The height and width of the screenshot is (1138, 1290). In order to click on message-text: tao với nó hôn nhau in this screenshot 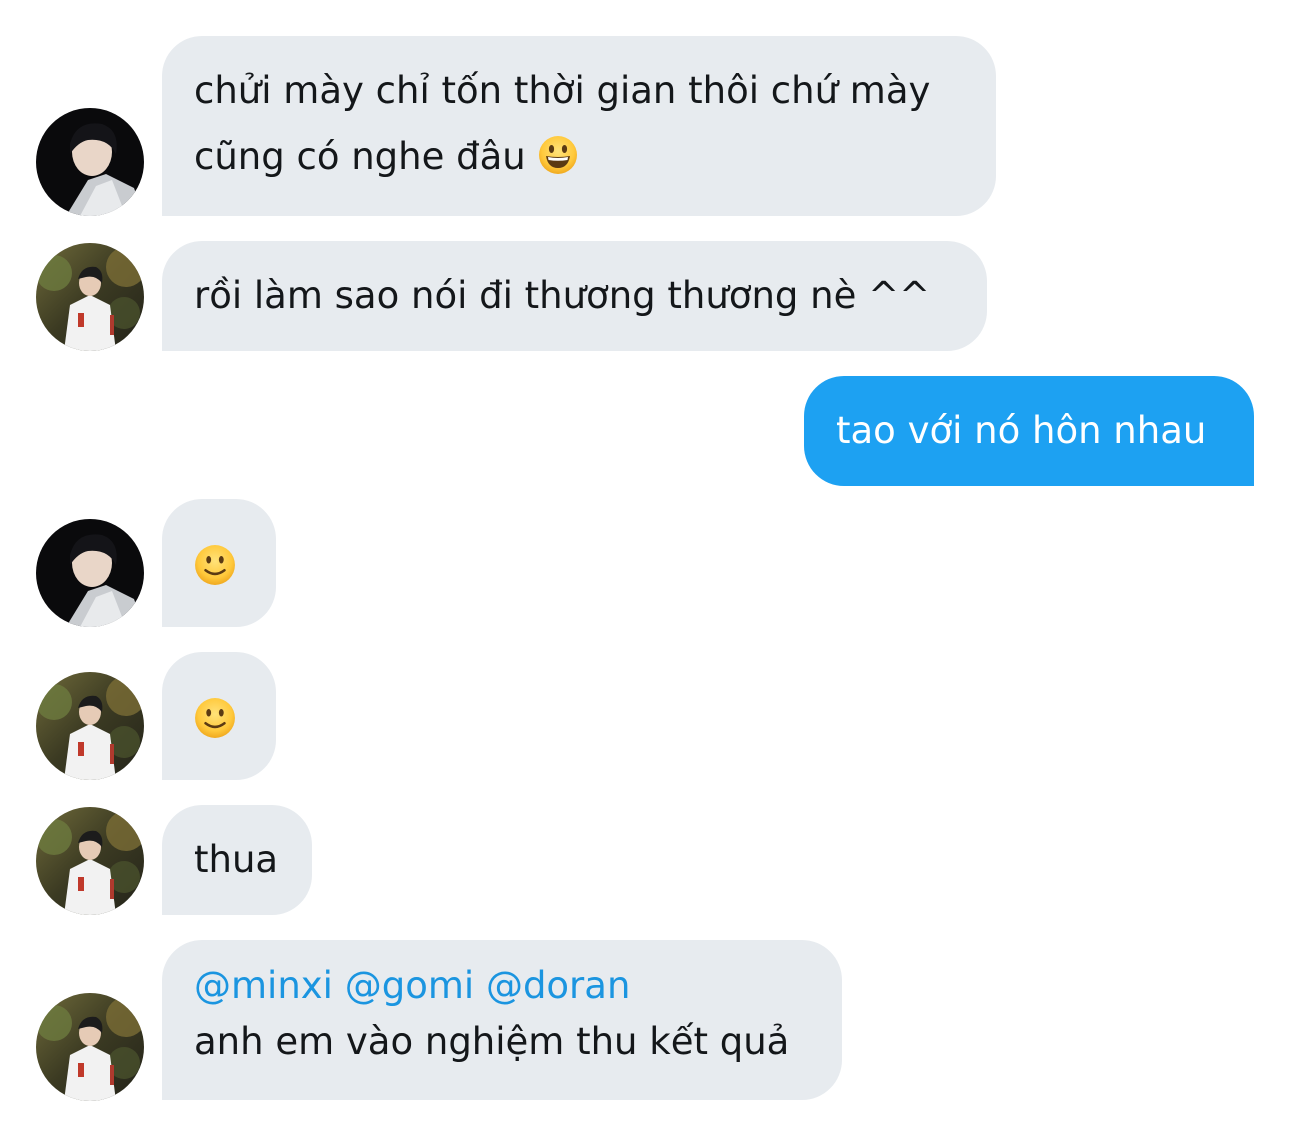, I will do `click(1021, 430)`.